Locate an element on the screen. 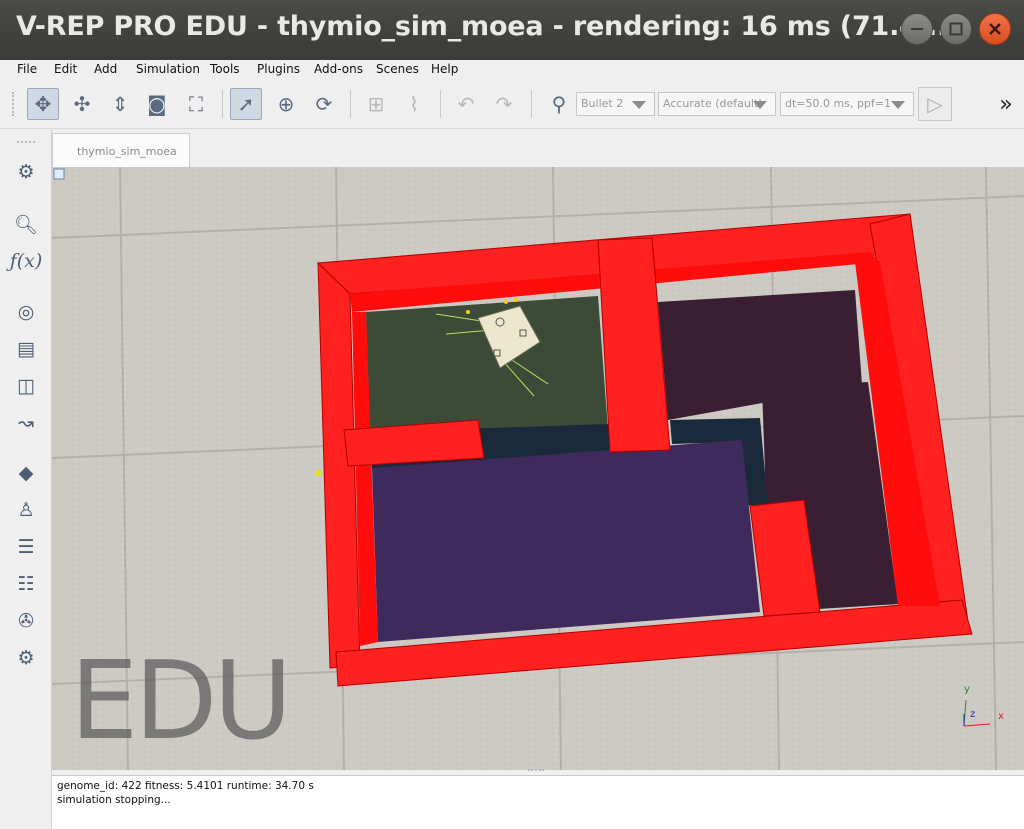  dynamics-toggle-button: ⚲ is located at coordinates (559, 104).